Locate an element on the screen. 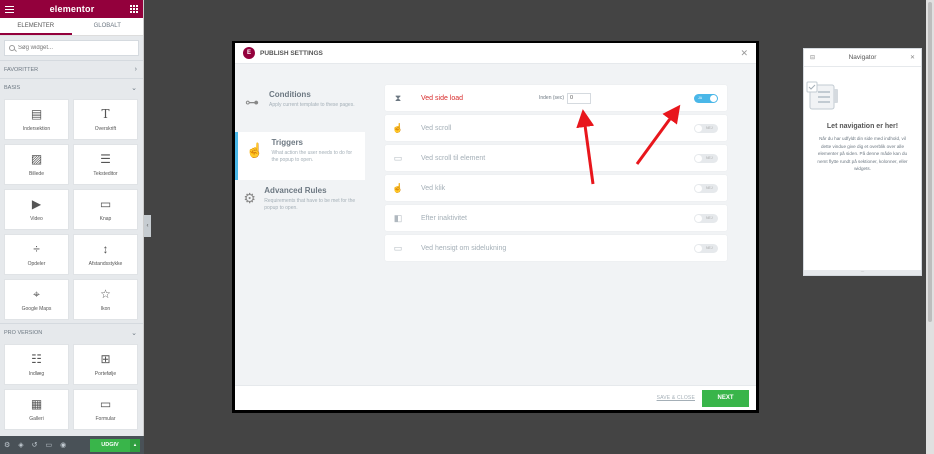 This screenshot has height=454, width=934. chevron-right-icon: › is located at coordinates (135, 69).